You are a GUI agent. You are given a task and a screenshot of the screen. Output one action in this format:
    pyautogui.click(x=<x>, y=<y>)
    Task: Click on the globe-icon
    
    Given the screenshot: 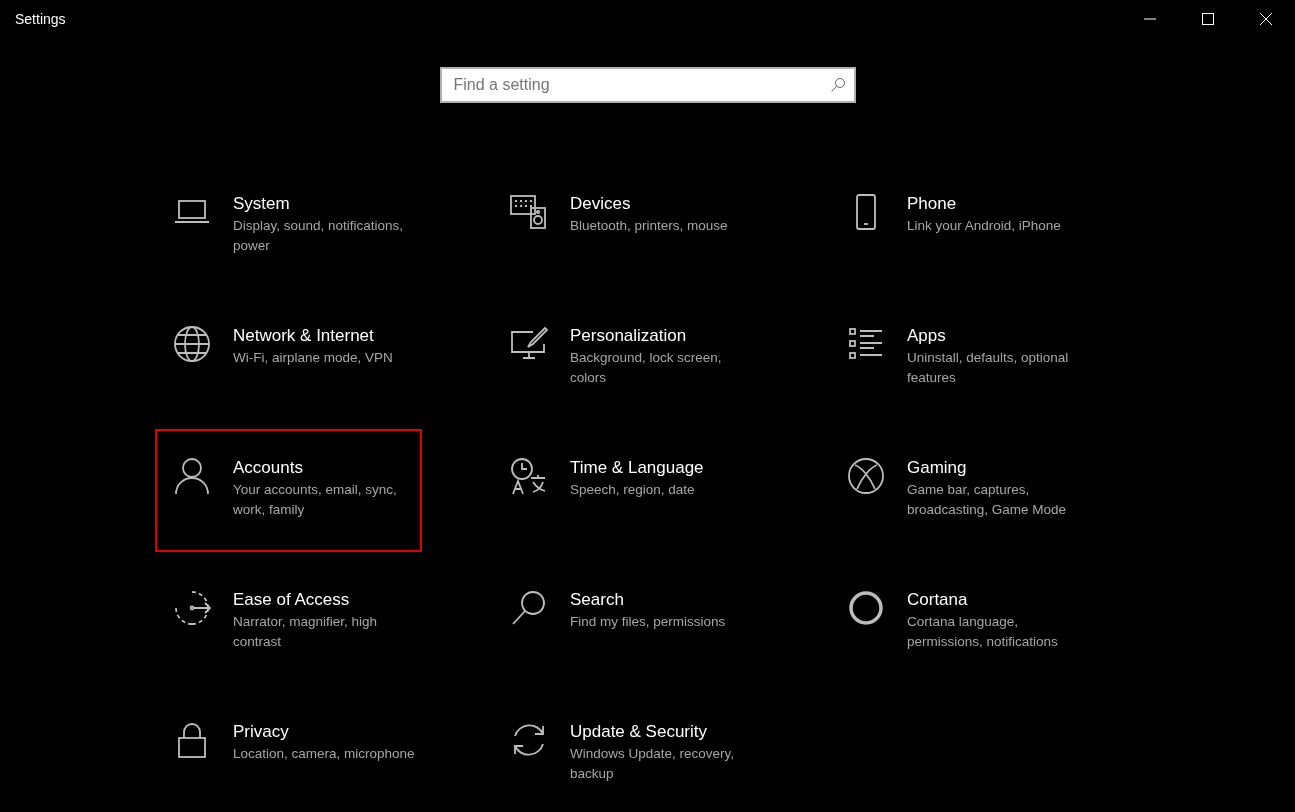 What is the action you would take?
    pyautogui.click(x=192, y=344)
    